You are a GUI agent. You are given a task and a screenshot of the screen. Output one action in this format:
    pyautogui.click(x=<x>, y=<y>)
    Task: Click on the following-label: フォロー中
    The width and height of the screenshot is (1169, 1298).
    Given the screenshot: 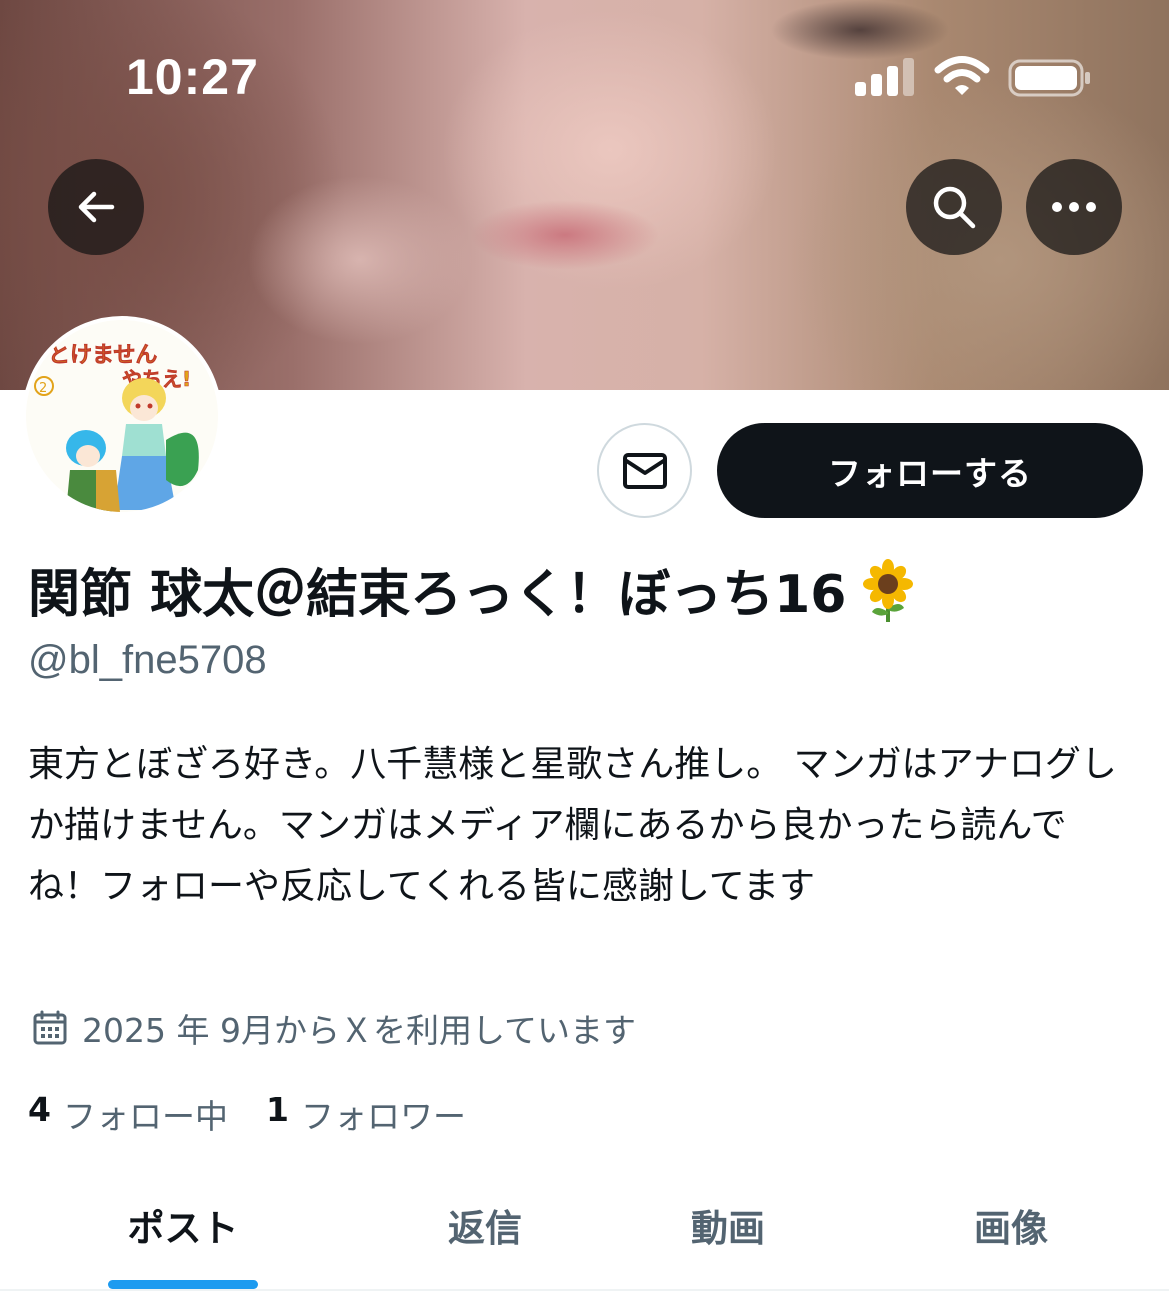 What is the action you would take?
    pyautogui.click(x=145, y=1116)
    